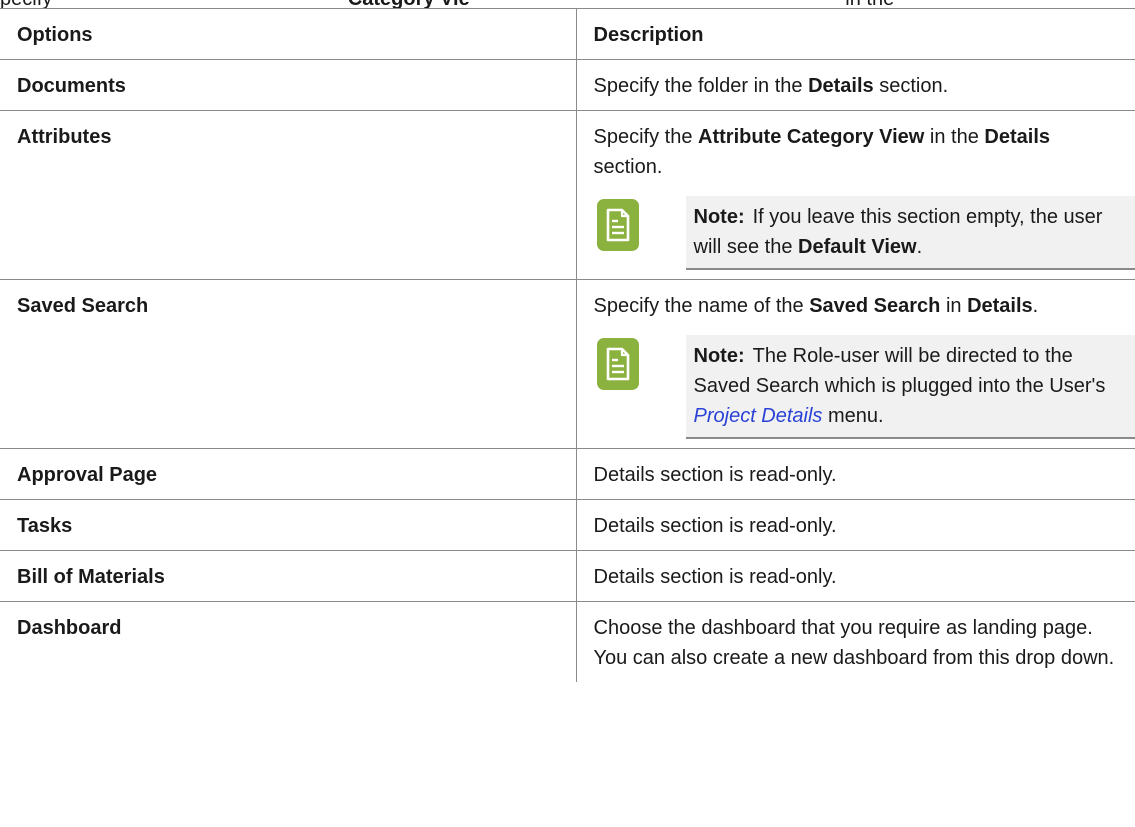 The image size is (1135, 827). What do you see at coordinates (288, 474) in the screenshot?
I see `option-cell: Approval Page` at bounding box center [288, 474].